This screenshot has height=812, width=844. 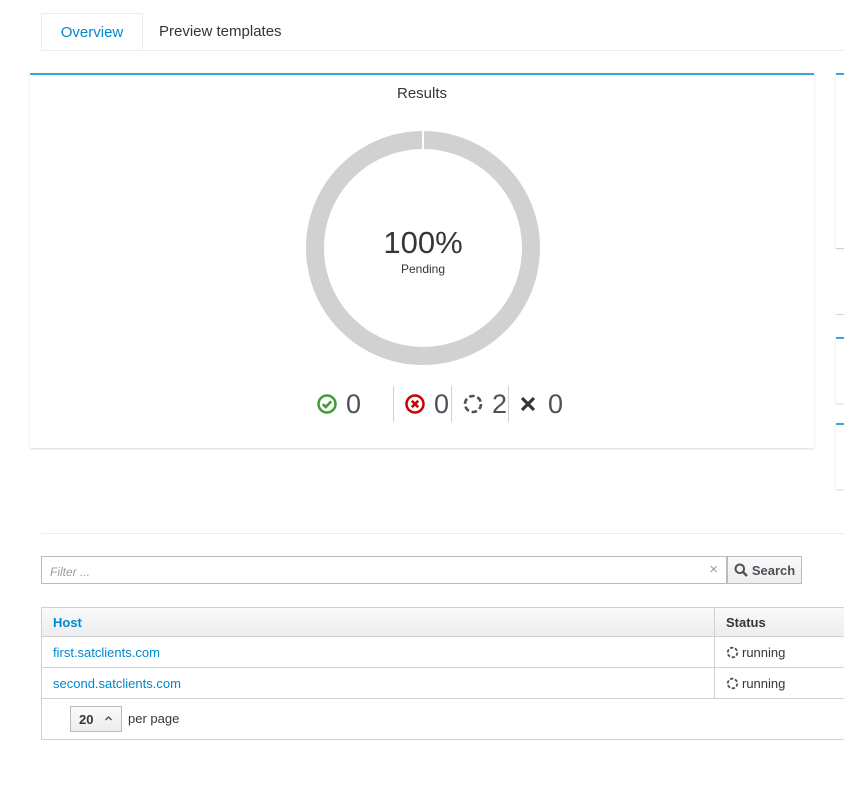 I want to click on host-cell: second.satclients.com, so click(x=378, y=683).